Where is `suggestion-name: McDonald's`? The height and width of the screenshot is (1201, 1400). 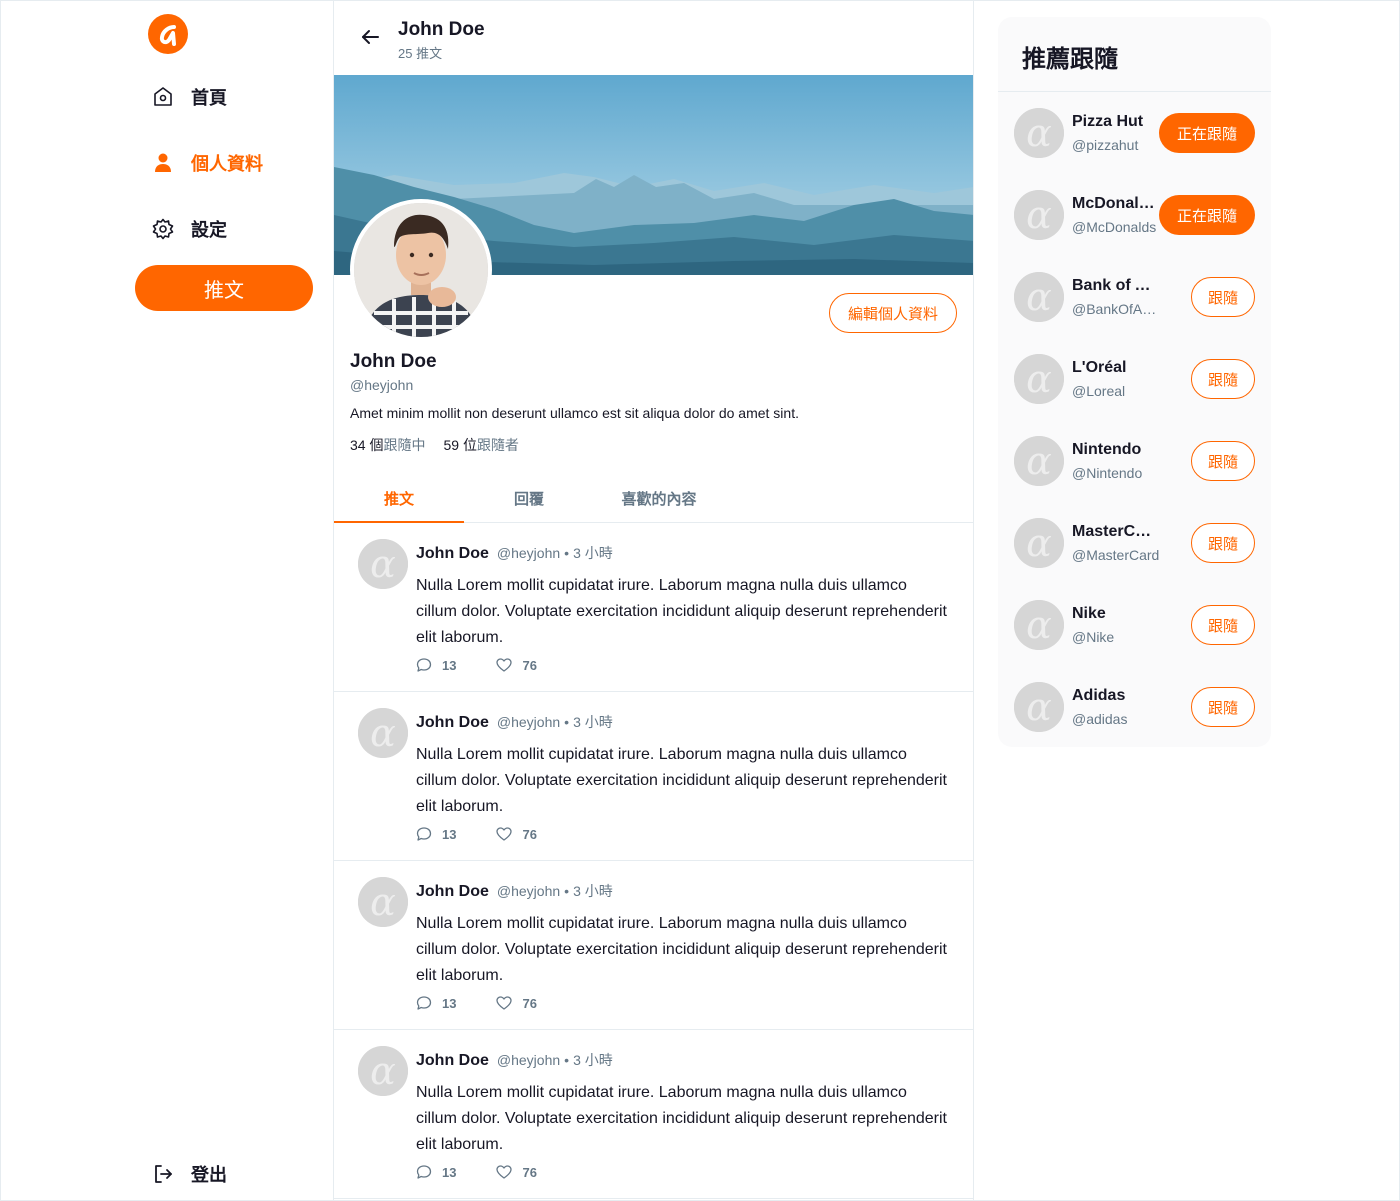 suggestion-name: McDonald's is located at coordinates (1116, 204).